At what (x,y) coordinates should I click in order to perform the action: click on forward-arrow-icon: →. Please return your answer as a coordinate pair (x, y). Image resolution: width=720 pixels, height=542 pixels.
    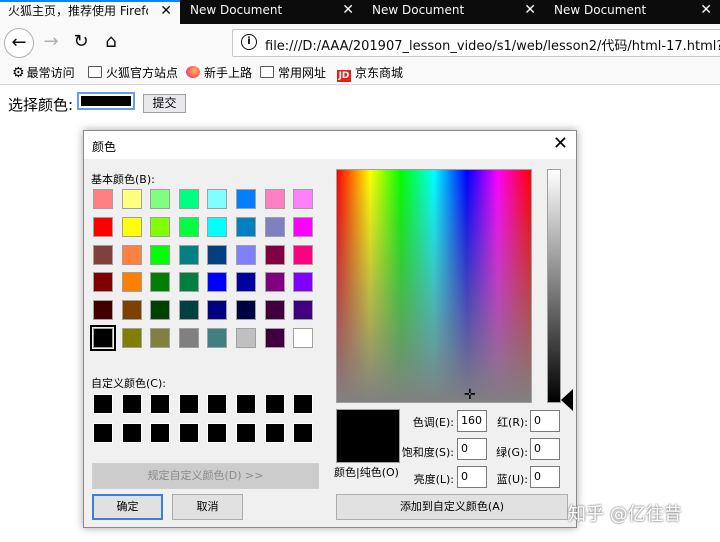
    Looking at the image, I should click on (51, 43).